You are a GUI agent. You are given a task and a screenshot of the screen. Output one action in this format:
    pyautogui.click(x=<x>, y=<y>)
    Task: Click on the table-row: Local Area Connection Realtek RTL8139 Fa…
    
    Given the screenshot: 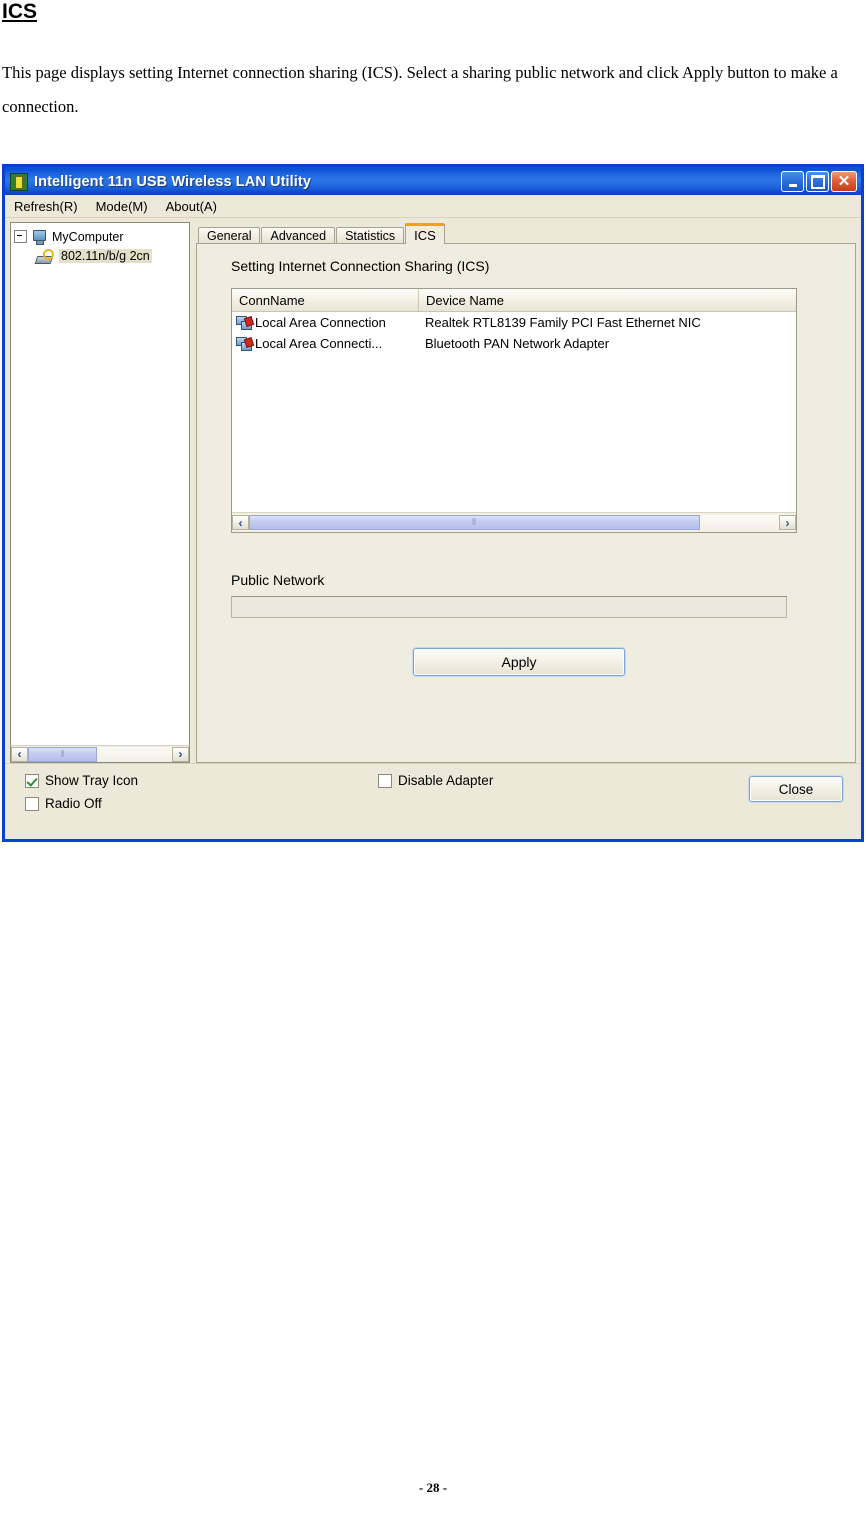 What is the action you would take?
    pyautogui.click(x=514, y=322)
    